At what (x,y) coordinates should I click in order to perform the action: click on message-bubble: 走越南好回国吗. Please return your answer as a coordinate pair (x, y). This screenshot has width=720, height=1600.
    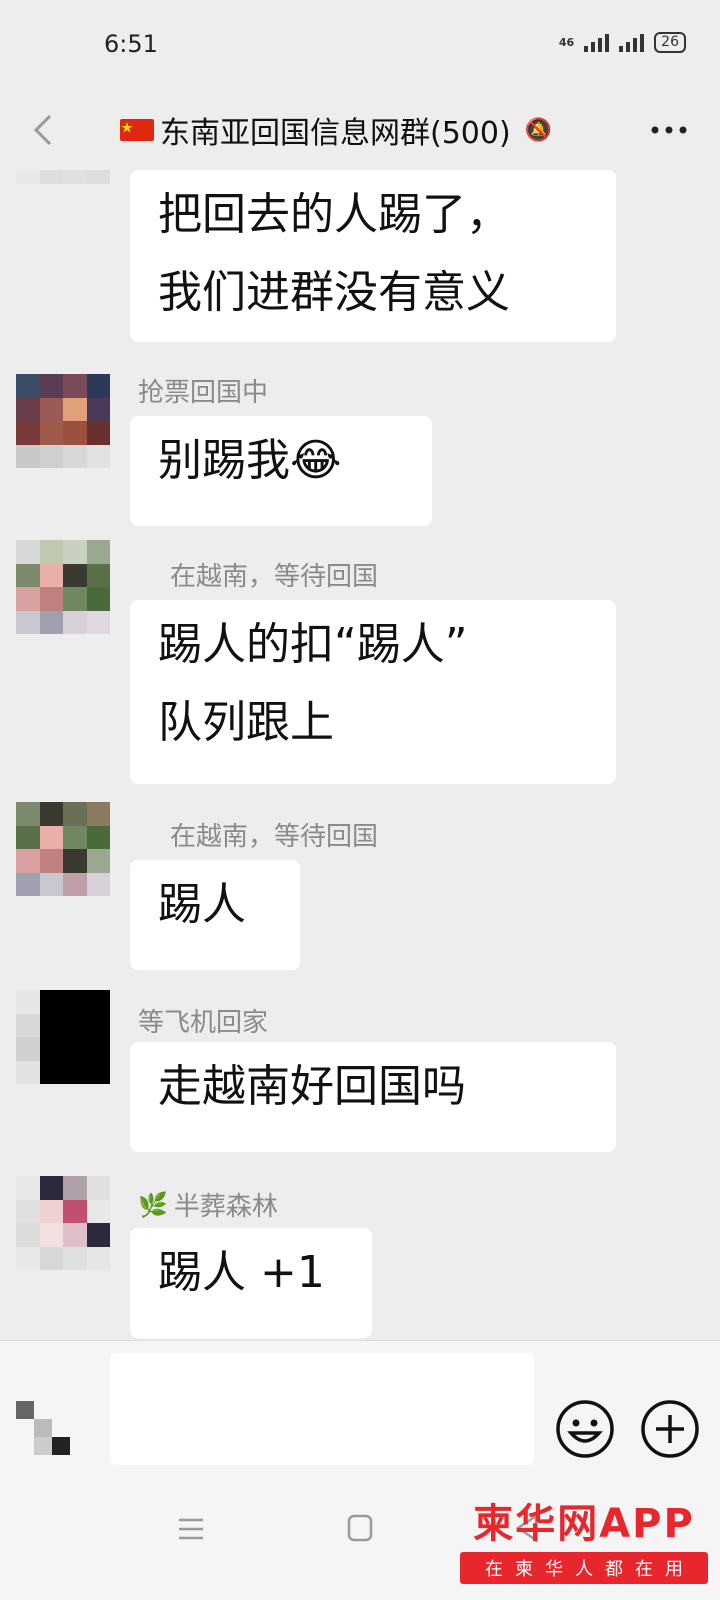
    Looking at the image, I should click on (373, 1097).